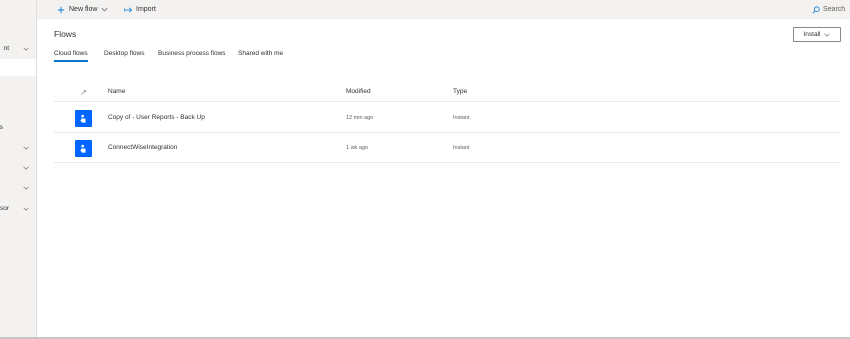 The image size is (850, 339). What do you see at coordinates (460, 91) in the screenshot?
I see `column-header-type: Type` at bounding box center [460, 91].